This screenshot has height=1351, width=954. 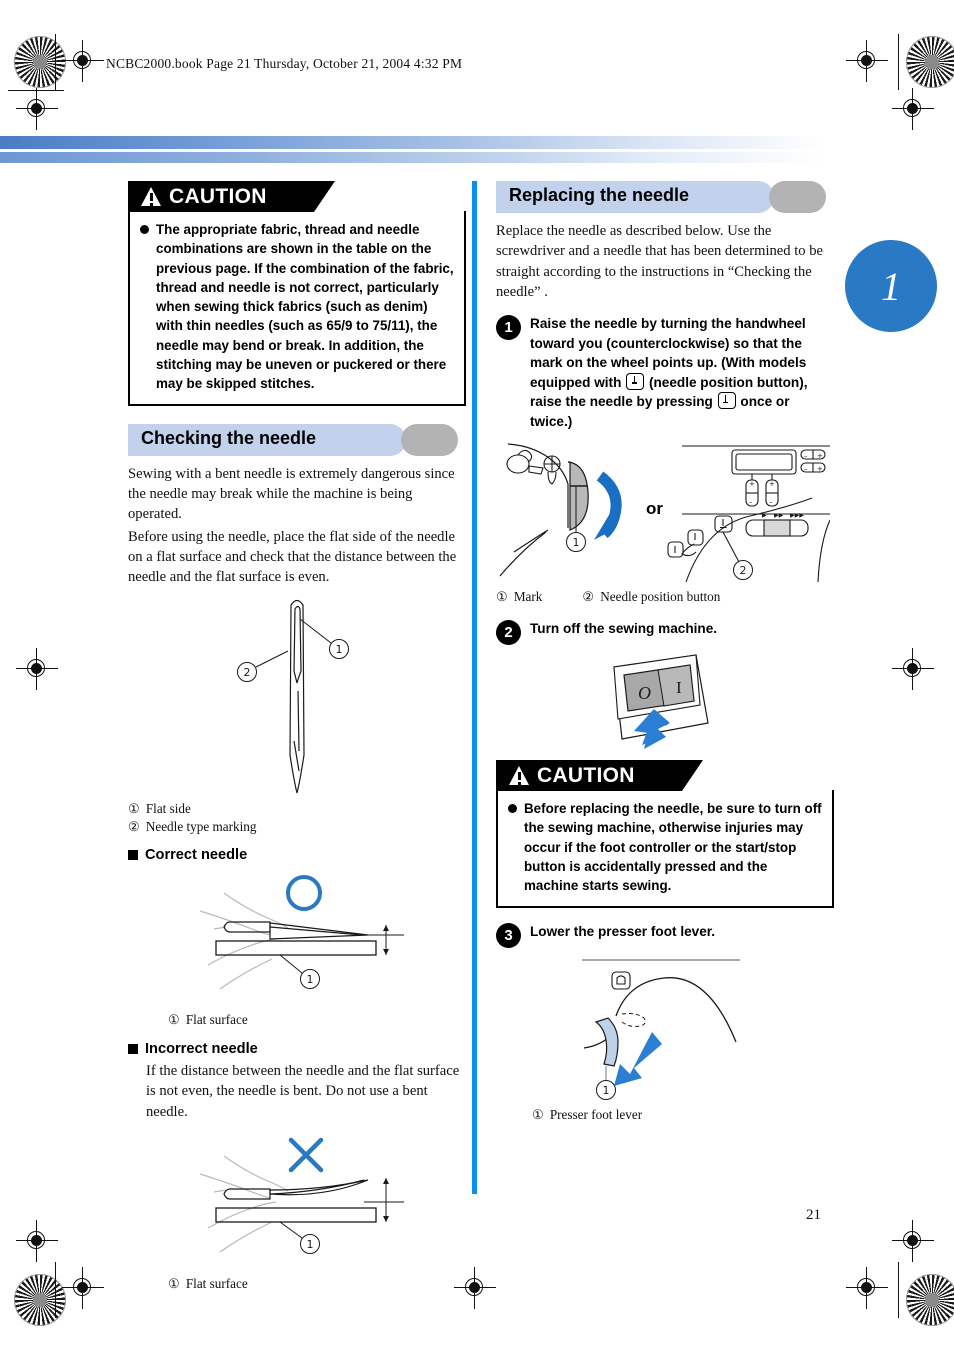 I want to click on callout-item: ② Needle type marking, so click(x=297, y=827).